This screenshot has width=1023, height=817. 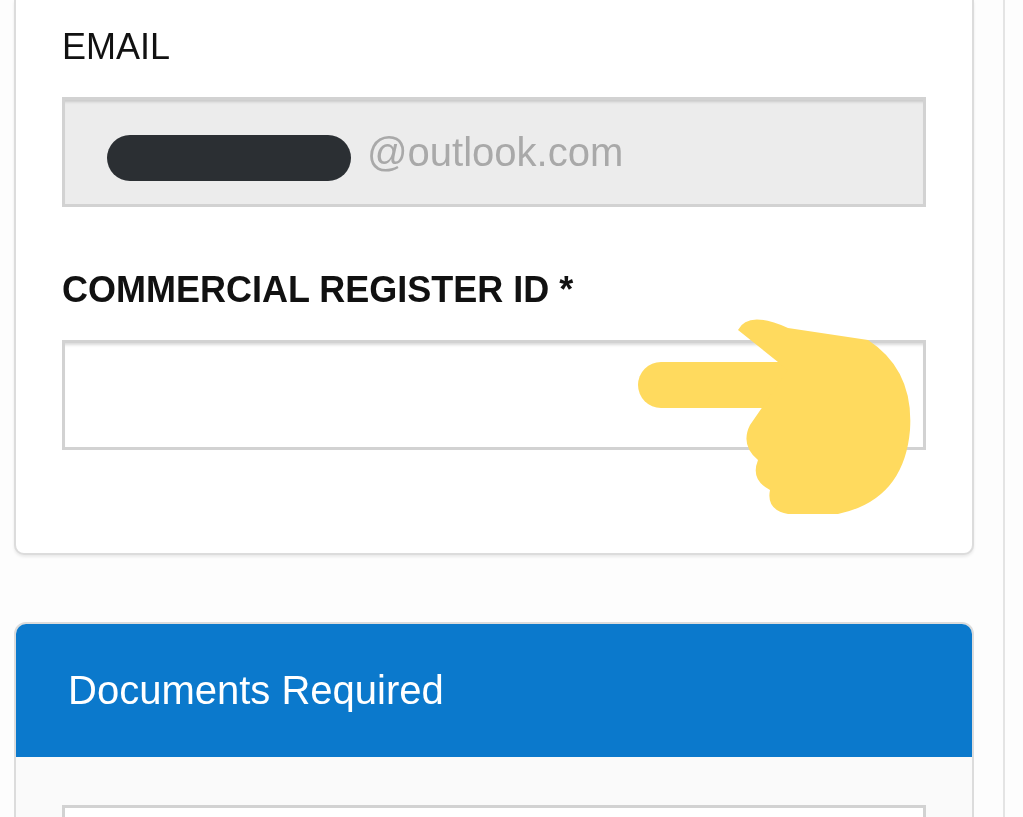 What do you see at coordinates (318, 290) in the screenshot?
I see `field-label: COMMERCIAL REGISTER ID *` at bounding box center [318, 290].